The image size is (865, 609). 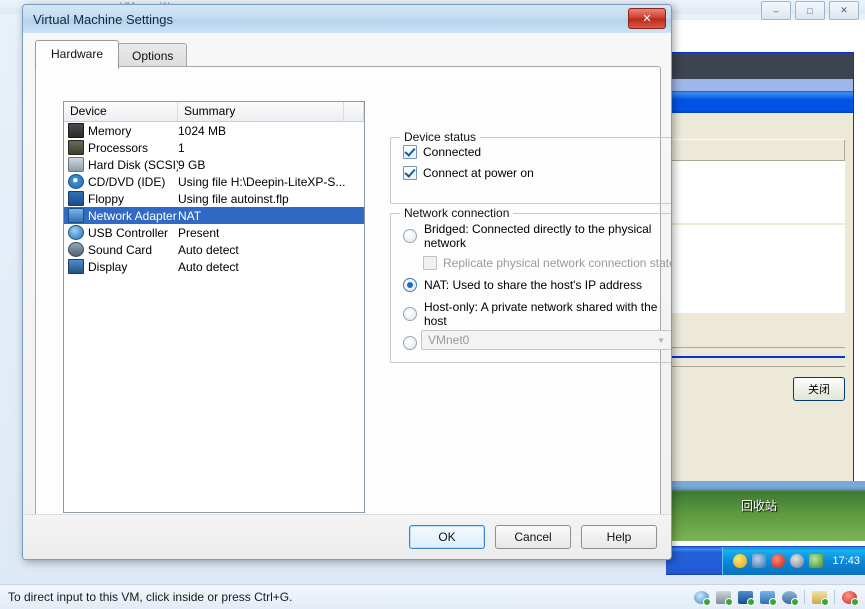 I want to click on close-dialog-button: 关闭, so click(x=819, y=389).